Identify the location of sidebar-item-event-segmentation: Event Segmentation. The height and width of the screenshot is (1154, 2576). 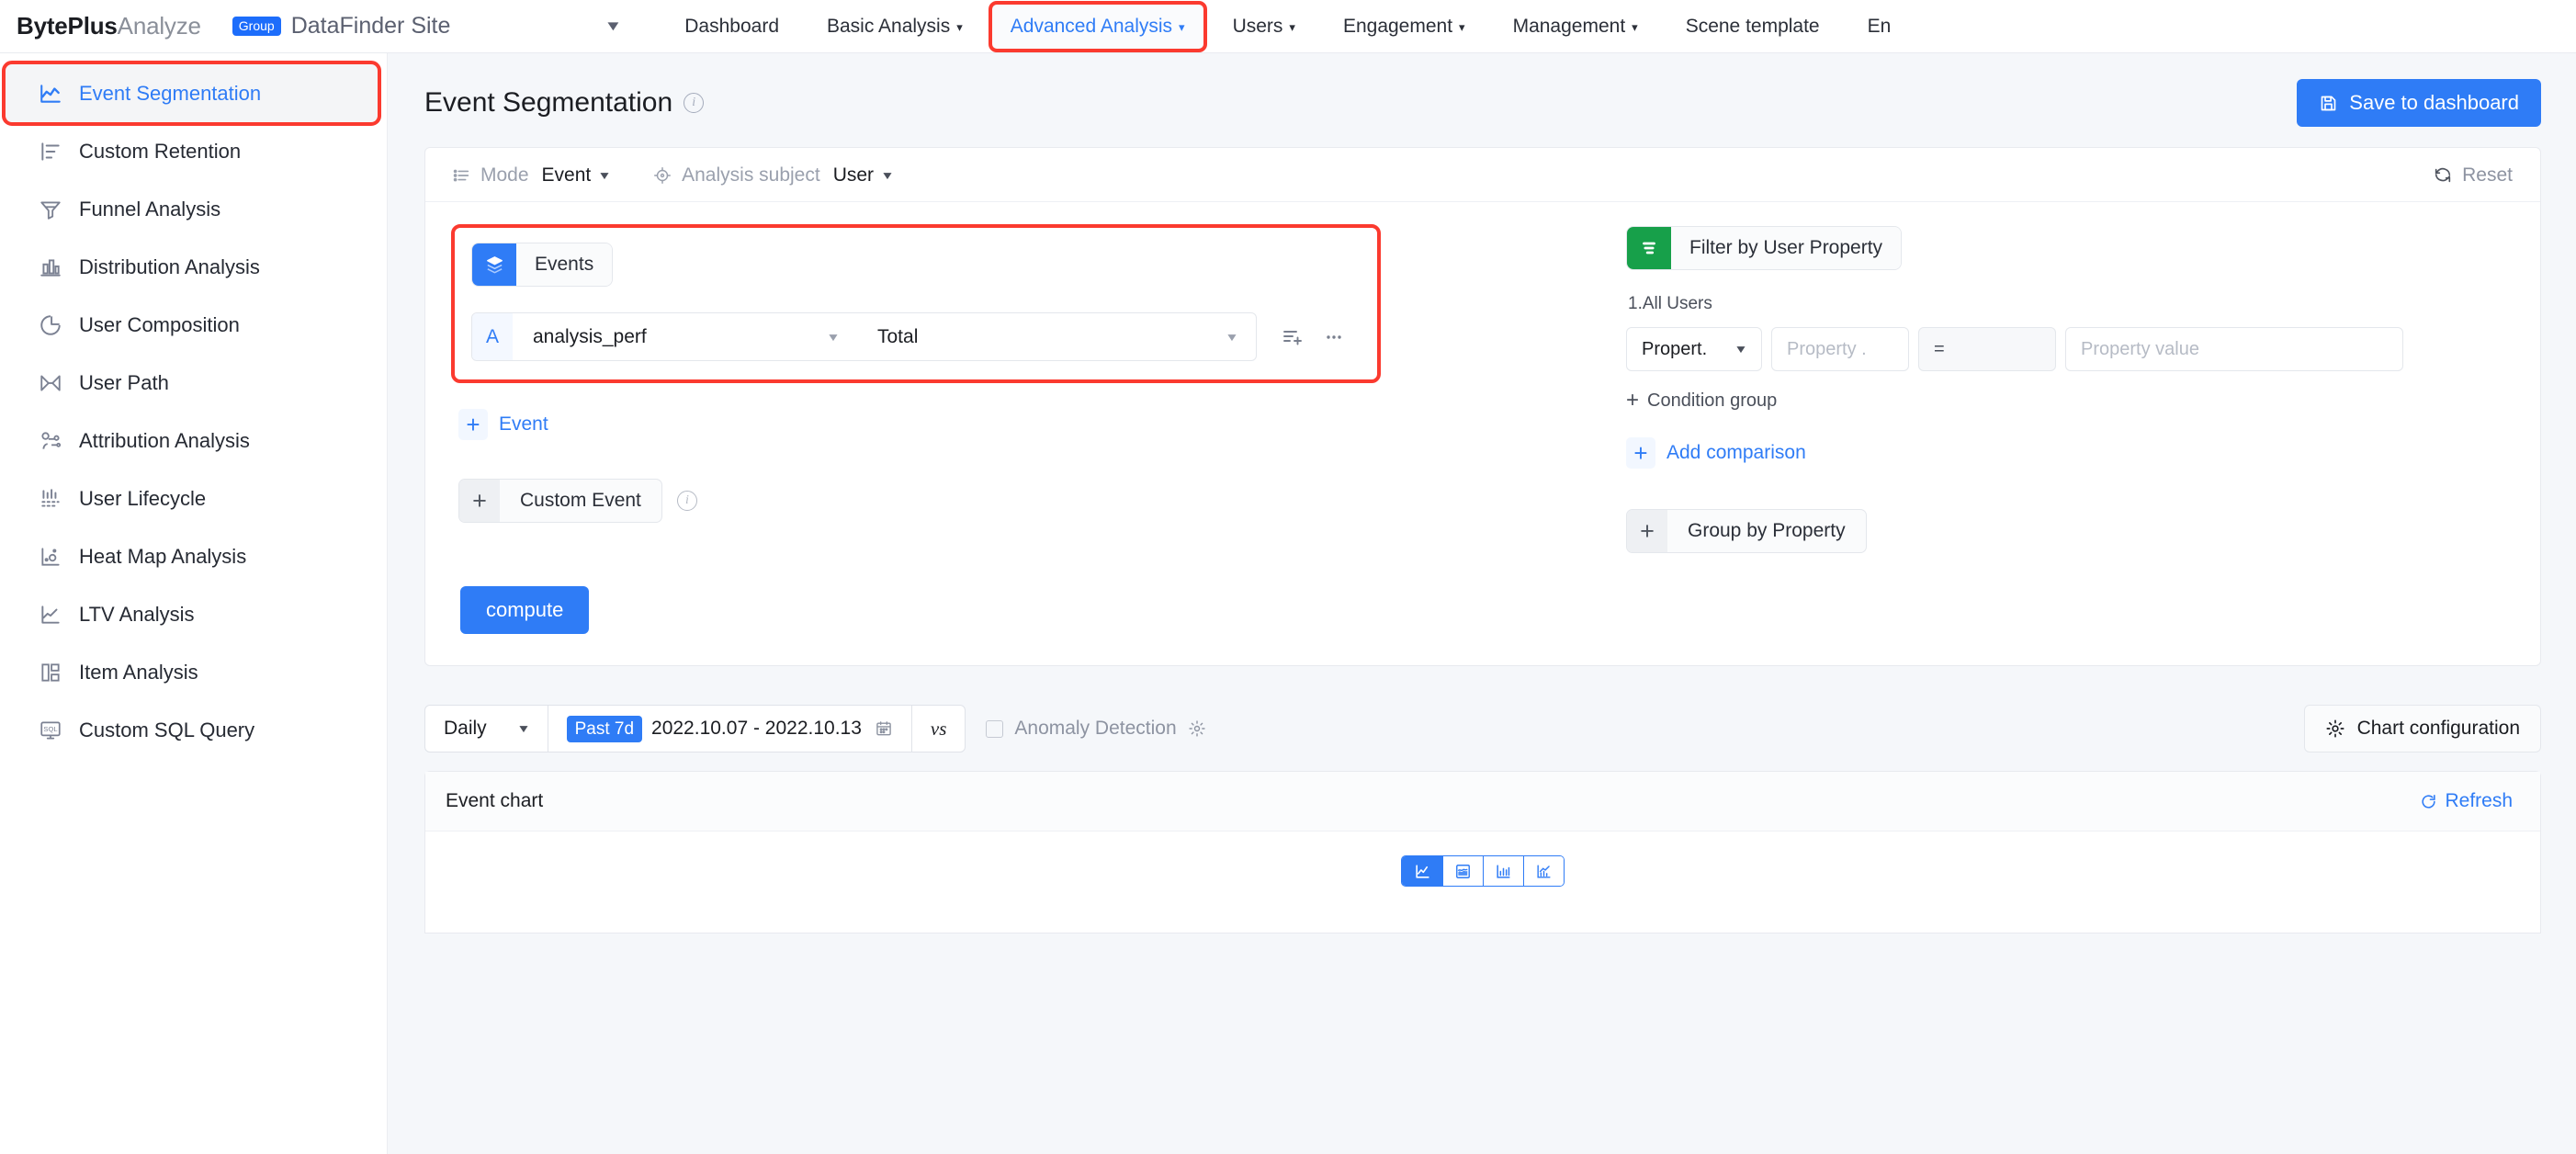
(191, 93).